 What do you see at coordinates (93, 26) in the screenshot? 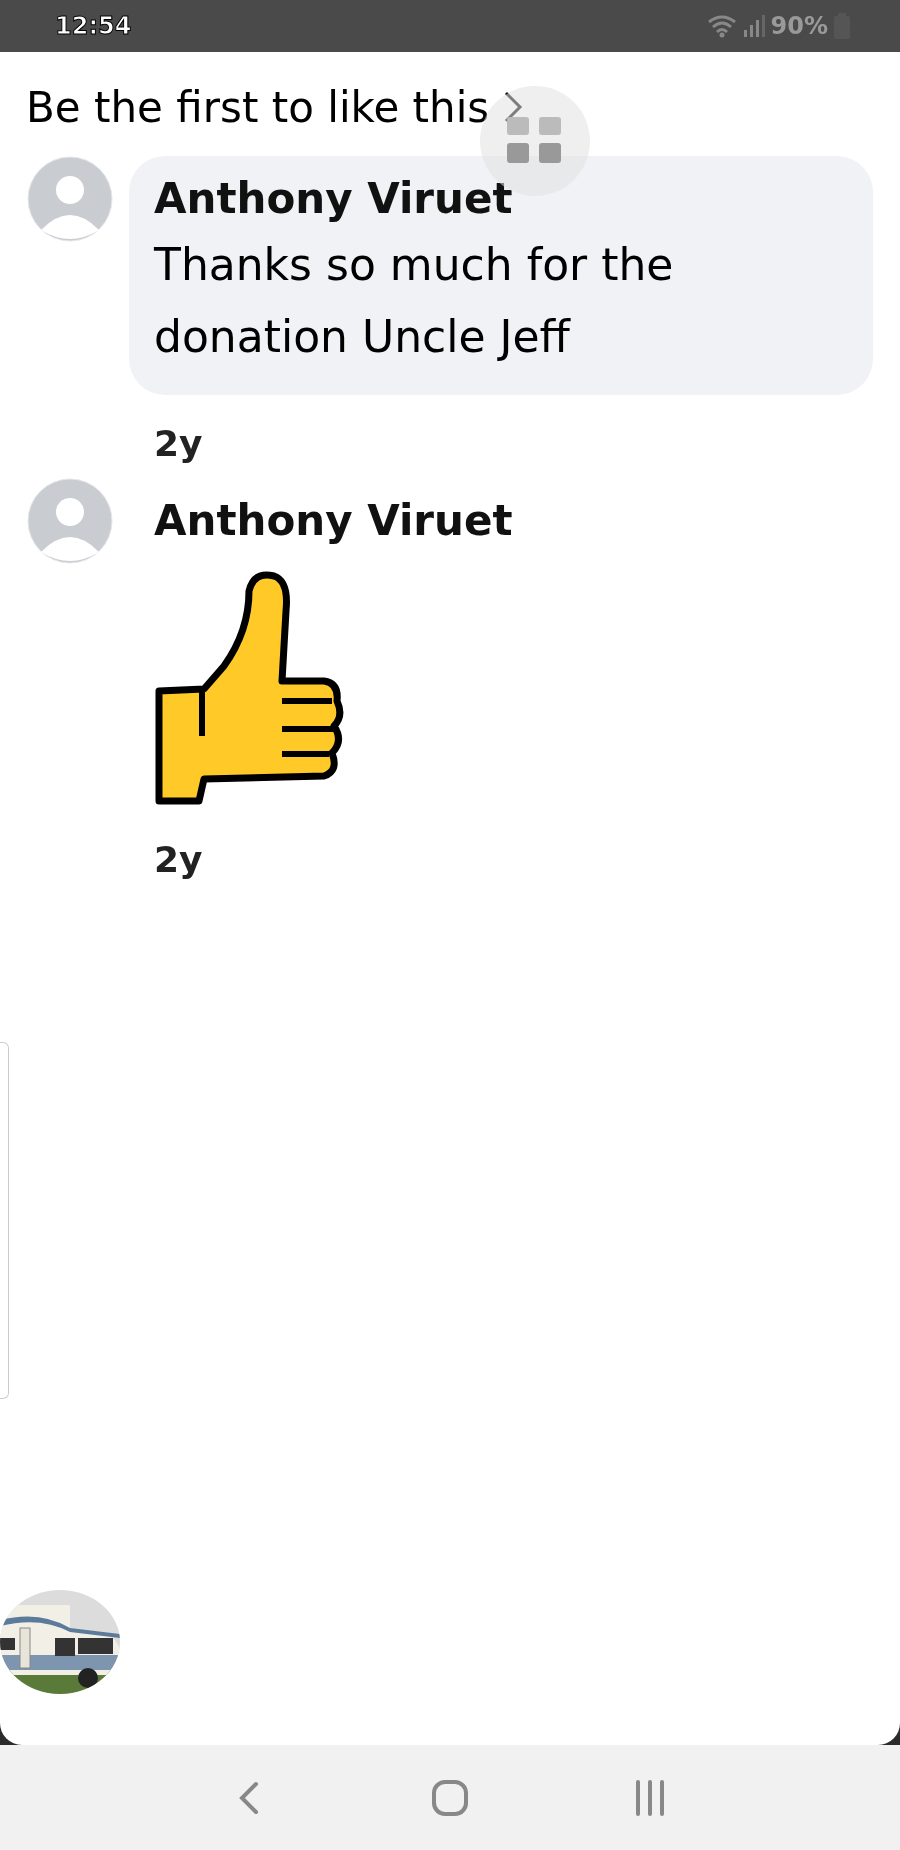
I see `status-time: 12:54` at bounding box center [93, 26].